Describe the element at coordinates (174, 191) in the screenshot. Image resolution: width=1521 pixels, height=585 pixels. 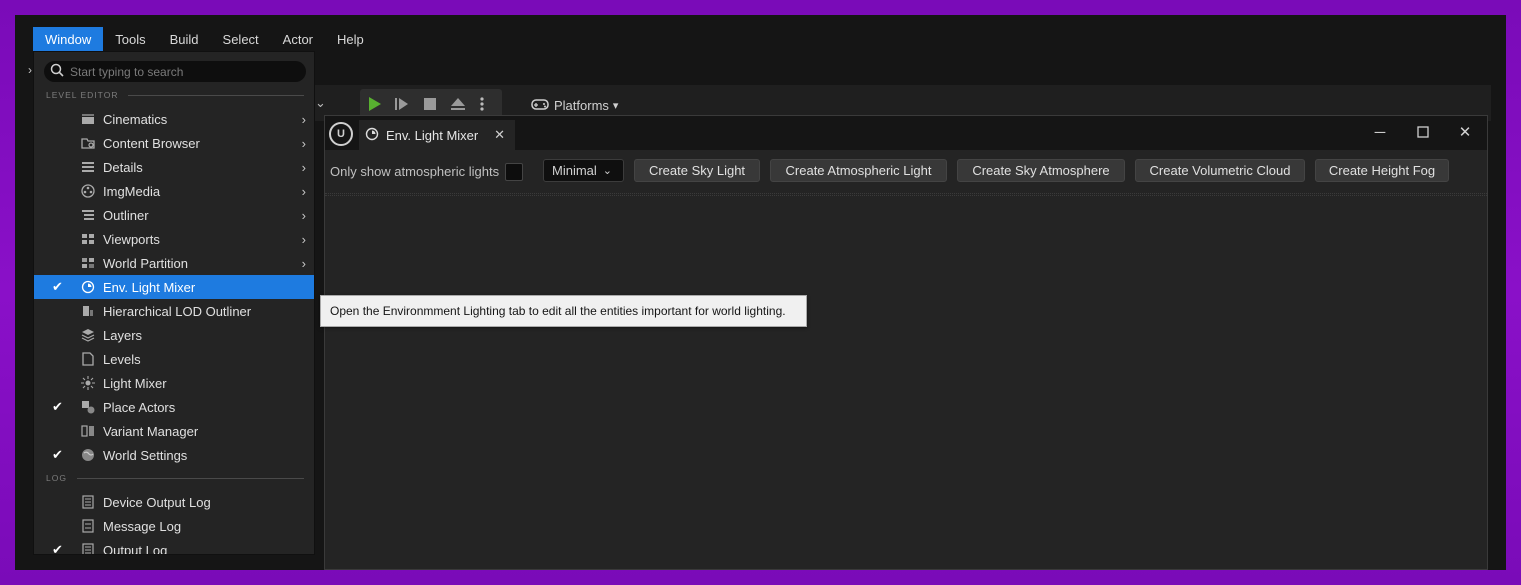
I see `menu-item-imgmedia: ImgMedia ›` at that location.